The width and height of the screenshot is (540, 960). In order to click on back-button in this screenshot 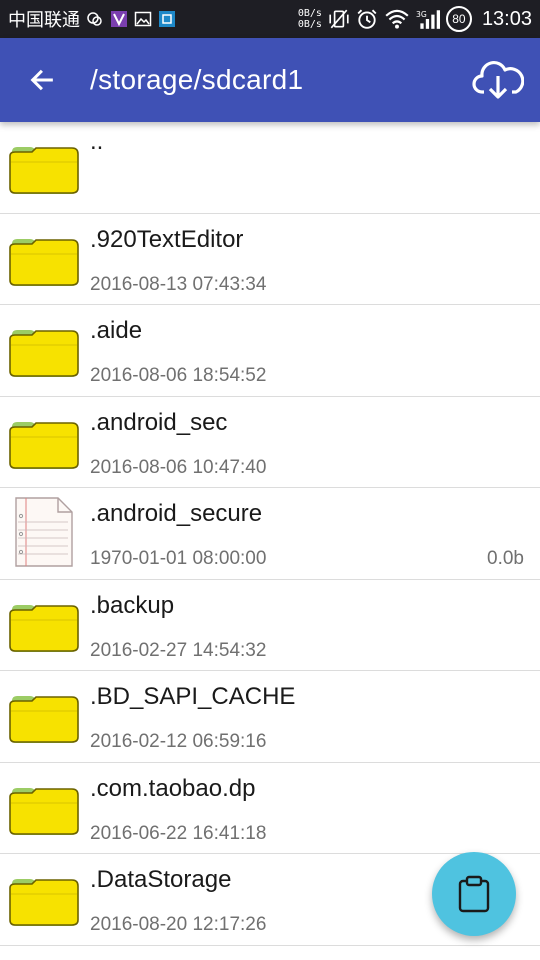, I will do `click(42, 80)`.